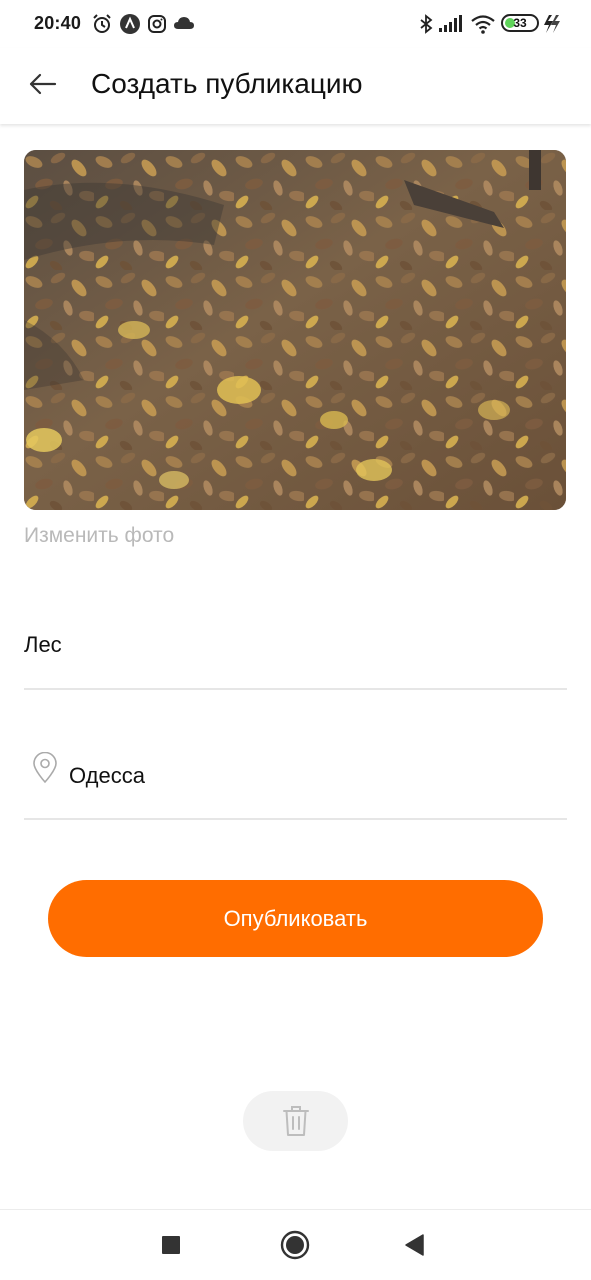 The height and width of the screenshot is (1280, 591). I want to click on recents-button, so click(171, 1245).